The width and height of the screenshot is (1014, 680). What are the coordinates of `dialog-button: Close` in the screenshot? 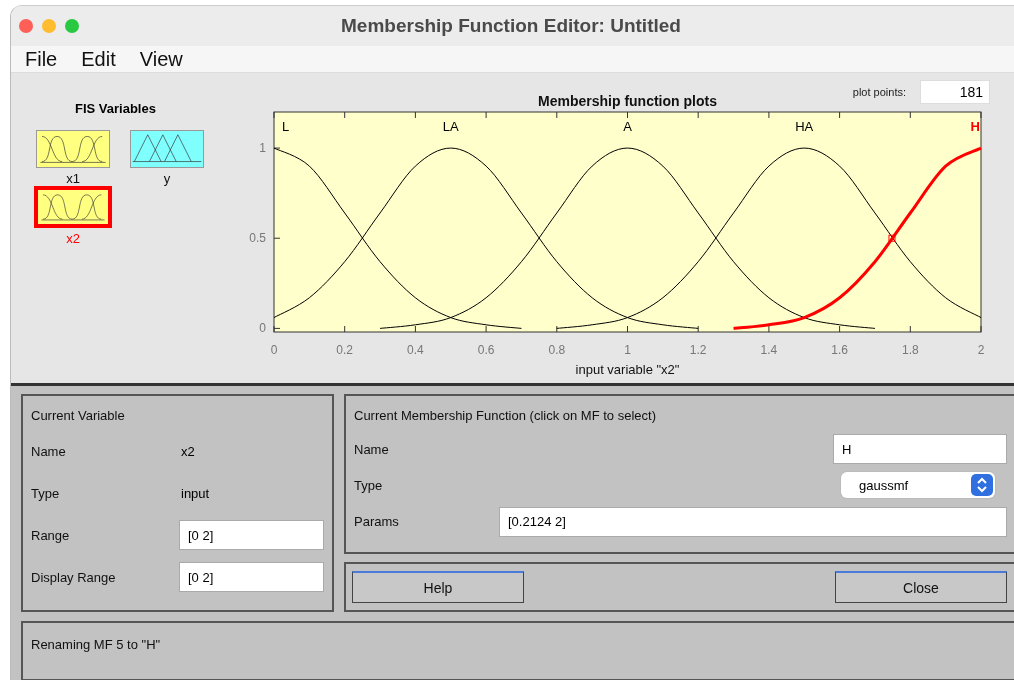 It's located at (921, 587).